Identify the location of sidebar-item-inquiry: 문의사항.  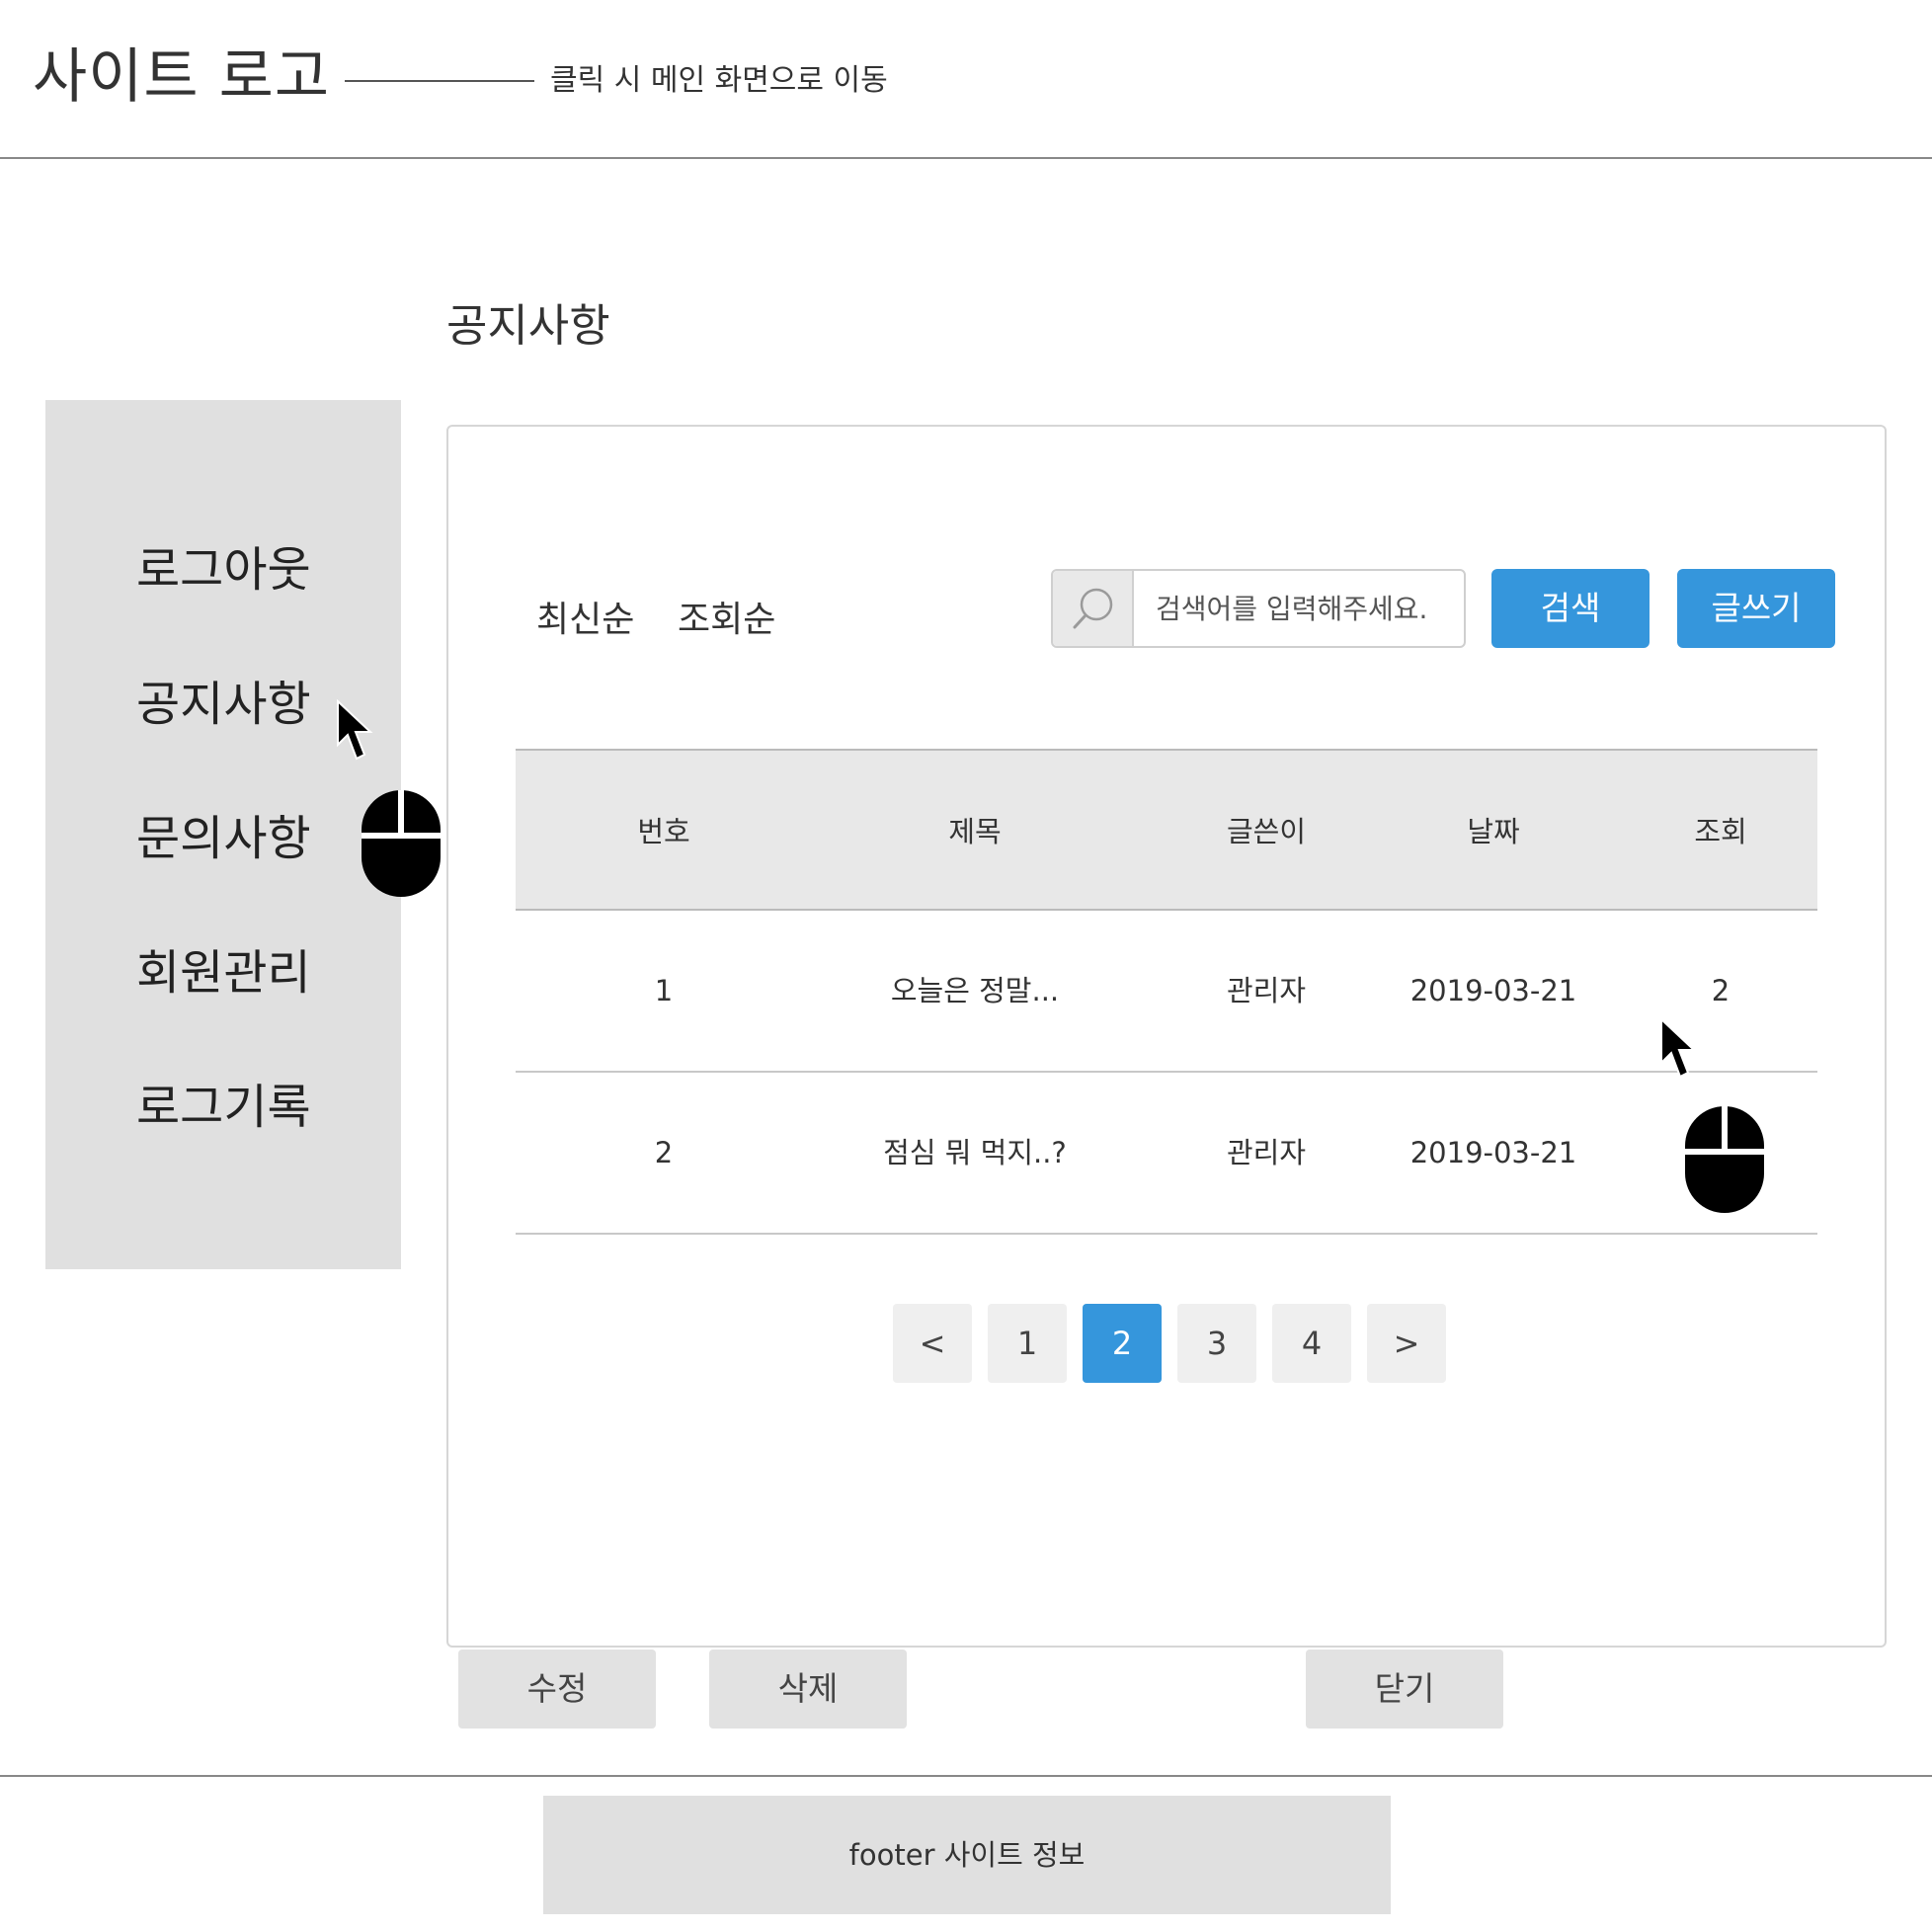
(223, 838).